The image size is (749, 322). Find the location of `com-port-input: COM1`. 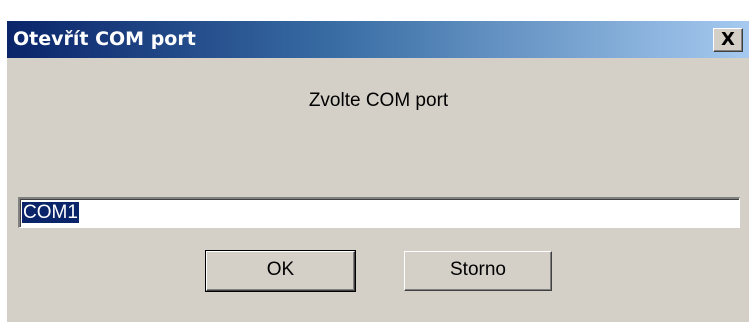

com-port-input: COM1 is located at coordinates (379, 212).